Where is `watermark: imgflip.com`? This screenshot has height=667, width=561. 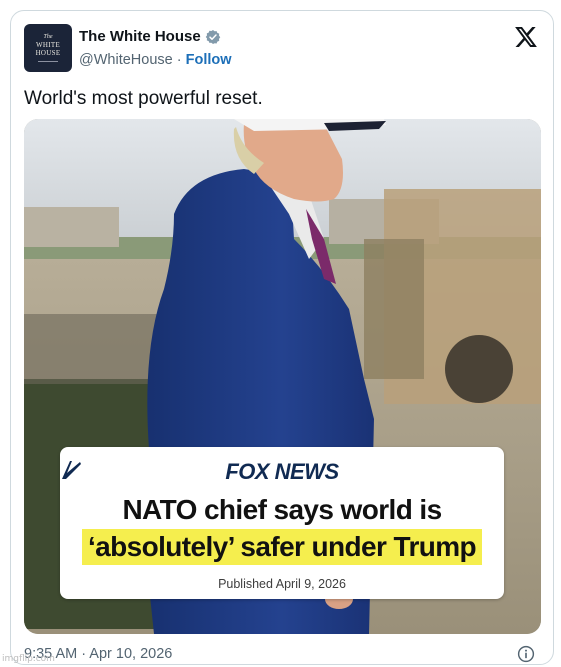 watermark: imgflip.com is located at coordinates (28, 659).